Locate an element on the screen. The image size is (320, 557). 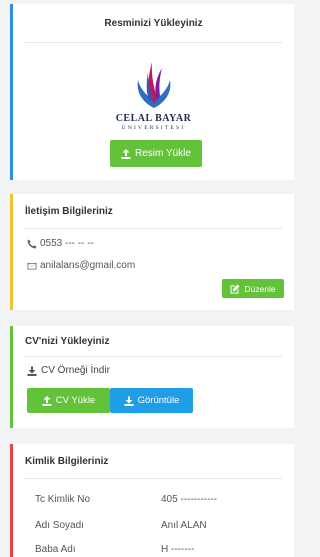
edit-contact-label: Düzenle is located at coordinates (260, 288).